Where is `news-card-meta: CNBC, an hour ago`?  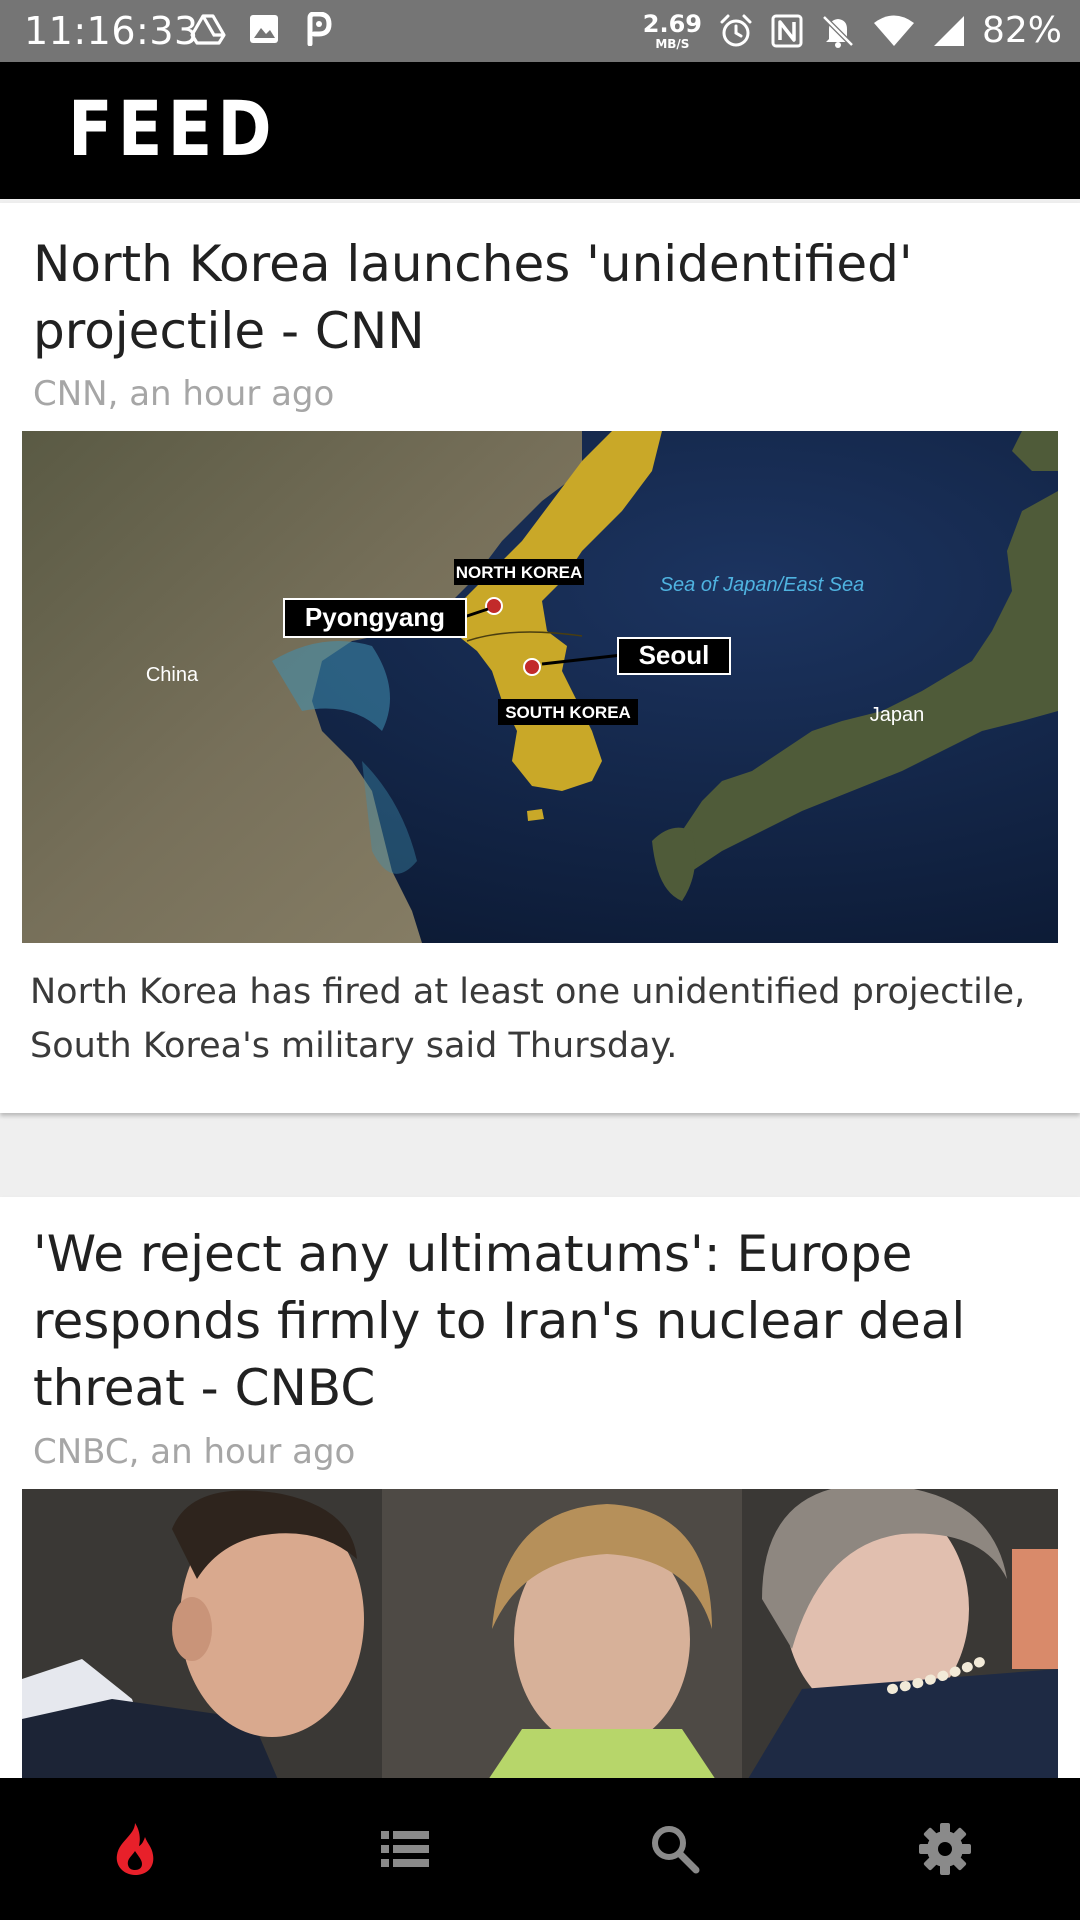 news-card-meta: CNBC, an hour ago is located at coordinates (194, 1452).